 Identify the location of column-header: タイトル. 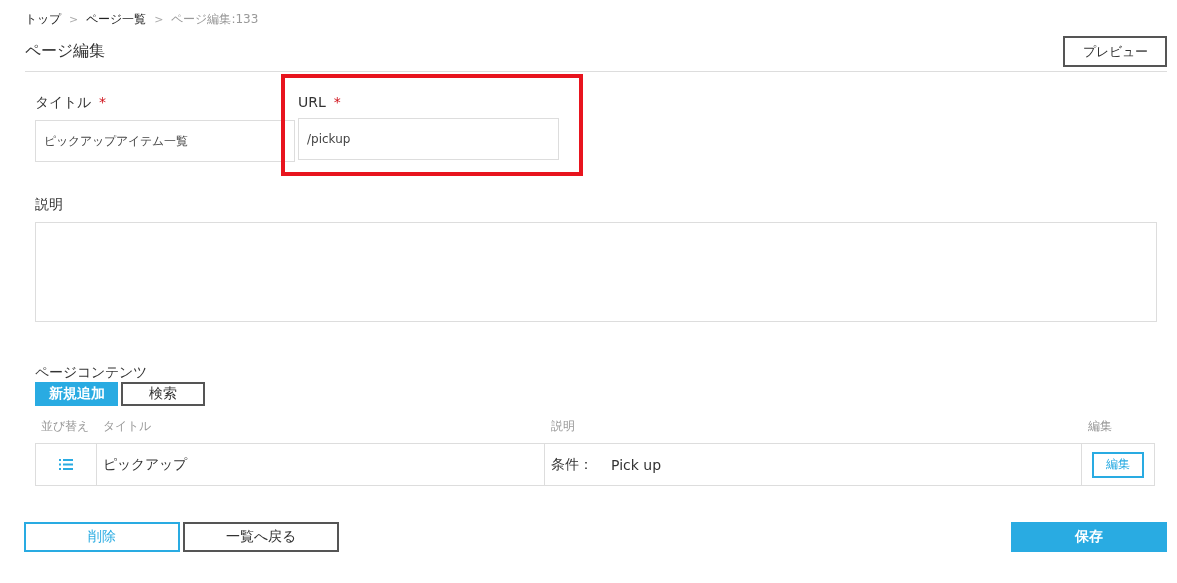
(127, 426).